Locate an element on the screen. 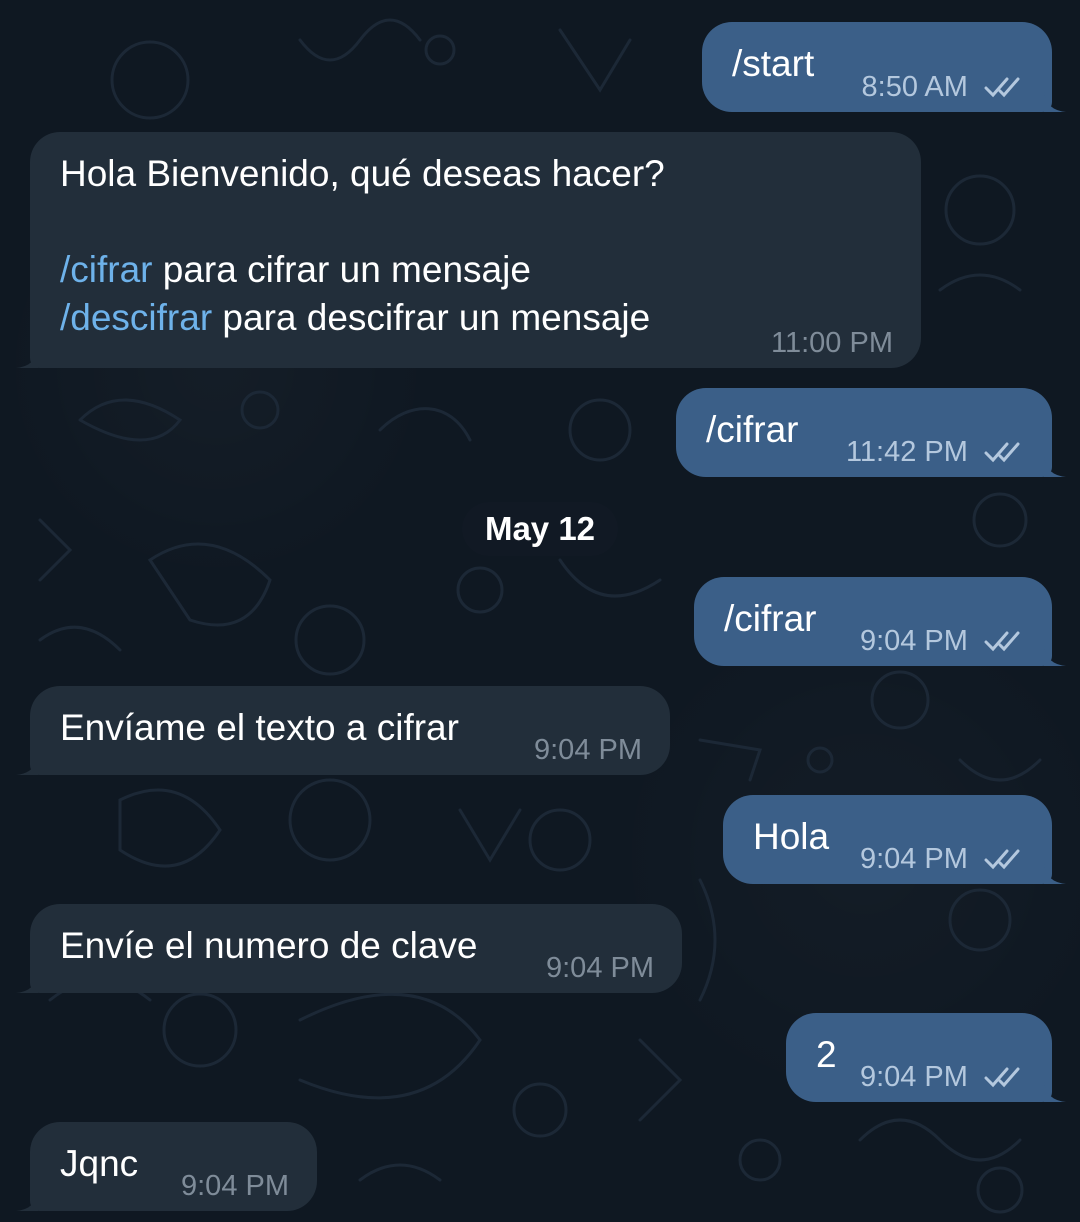  message-line: /cifrar para cifrar un mensaje is located at coordinates (476, 270).